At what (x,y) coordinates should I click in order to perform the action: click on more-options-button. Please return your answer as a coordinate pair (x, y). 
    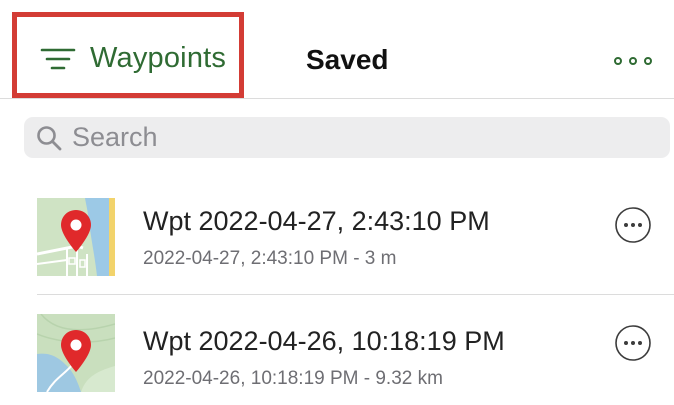
    Looking at the image, I should click on (633, 61).